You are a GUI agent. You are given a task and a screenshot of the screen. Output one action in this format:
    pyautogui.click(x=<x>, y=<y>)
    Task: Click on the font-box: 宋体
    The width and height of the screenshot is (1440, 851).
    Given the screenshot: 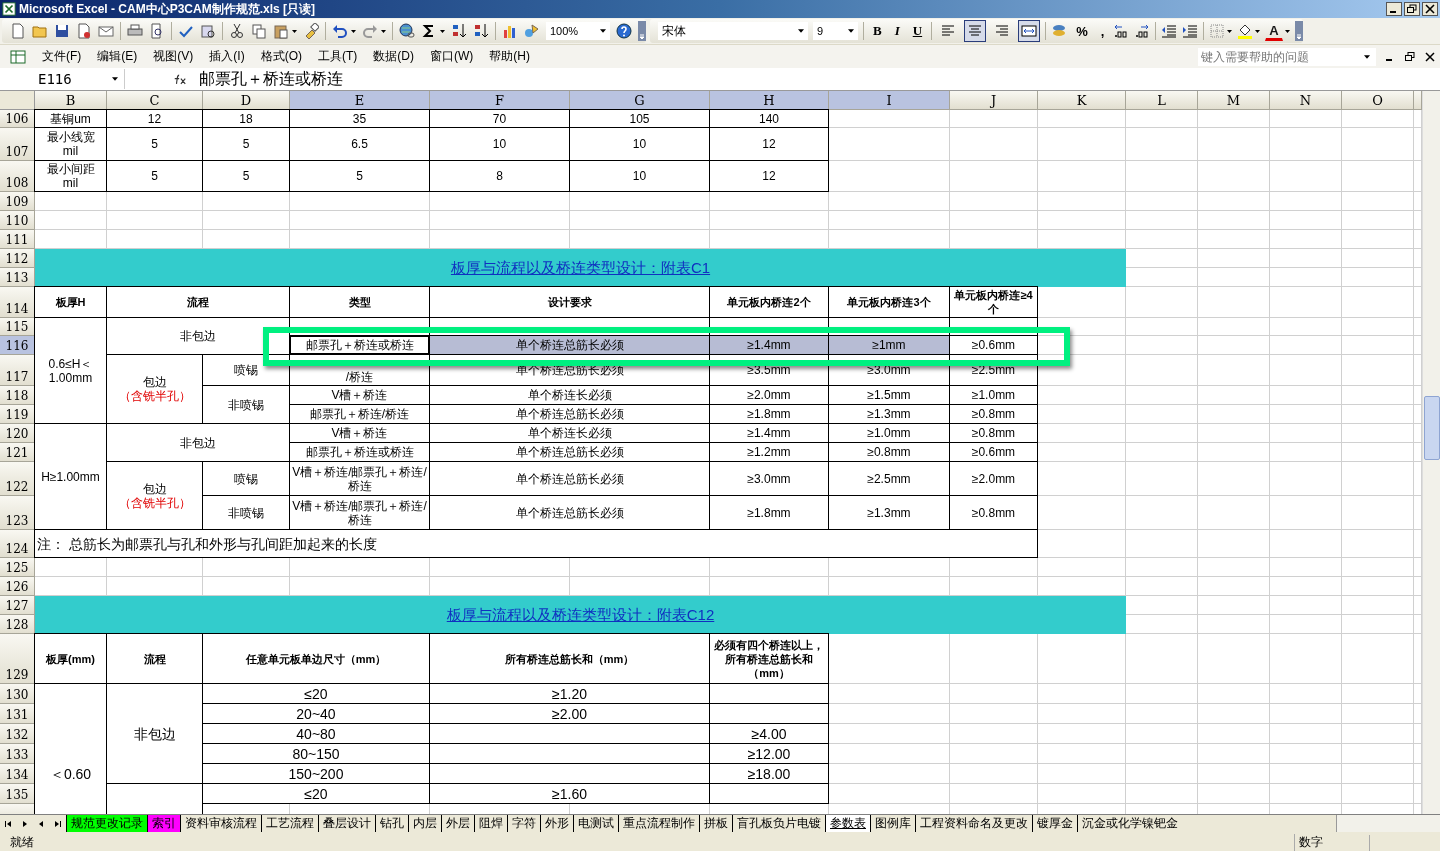 What is the action you would take?
    pyautogui.click(x=733, y=31)
    